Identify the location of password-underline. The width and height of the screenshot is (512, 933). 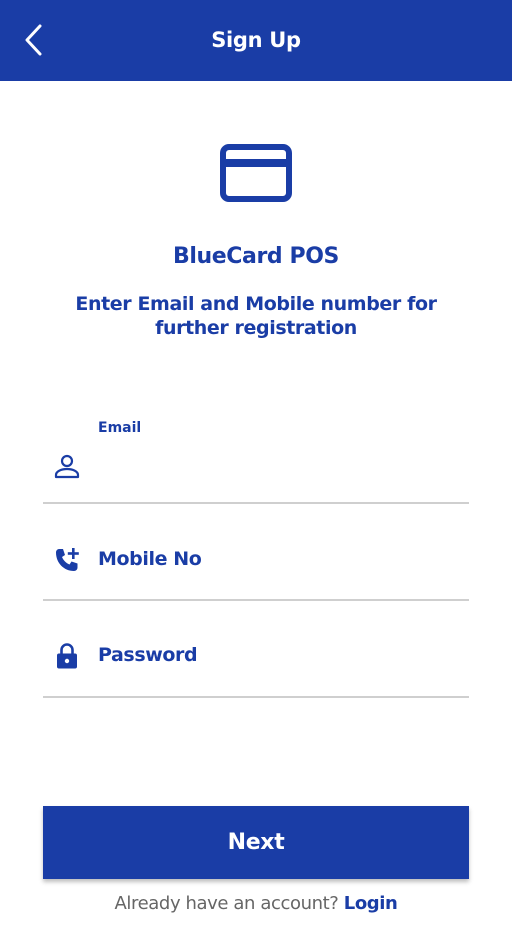
(256, 697).